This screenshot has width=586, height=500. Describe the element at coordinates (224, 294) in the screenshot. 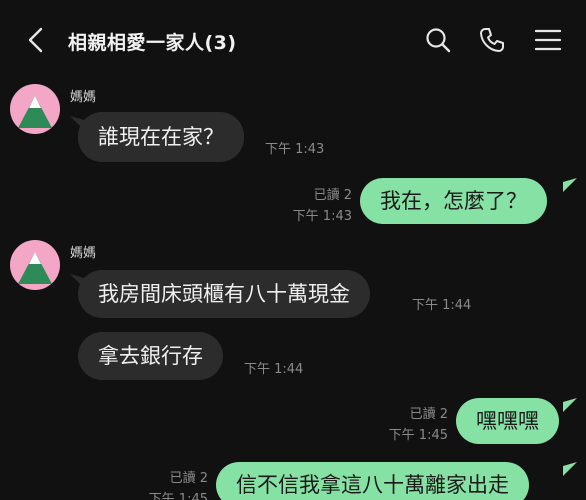

I see `message-bubble: 我房間床頭櫃有八十萬現金` at that location.